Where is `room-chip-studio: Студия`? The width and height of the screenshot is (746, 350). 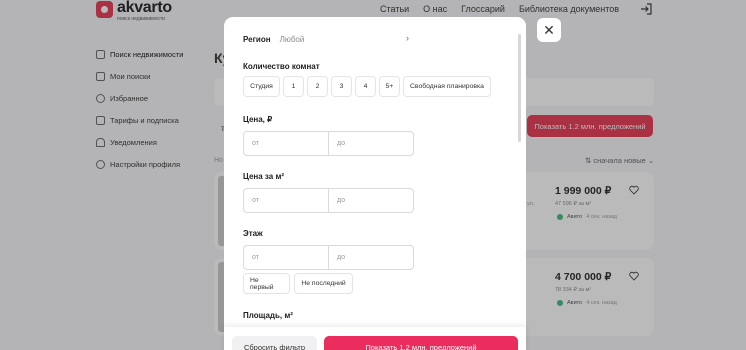 room-chip-studio: Студия is located at coordinates (261, 86).